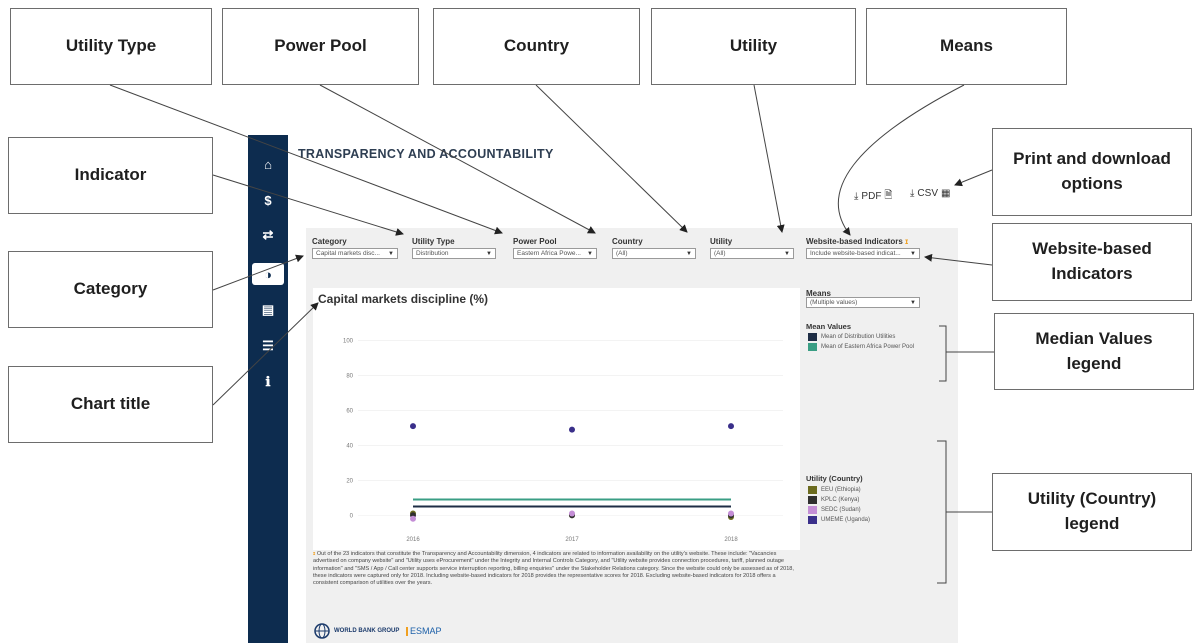 The image size is (1194, 643). What do you see at coordinates (752, 253) in the screenshot?
I see `utility-select: (All) ▼` at bounding box center [752, 253].